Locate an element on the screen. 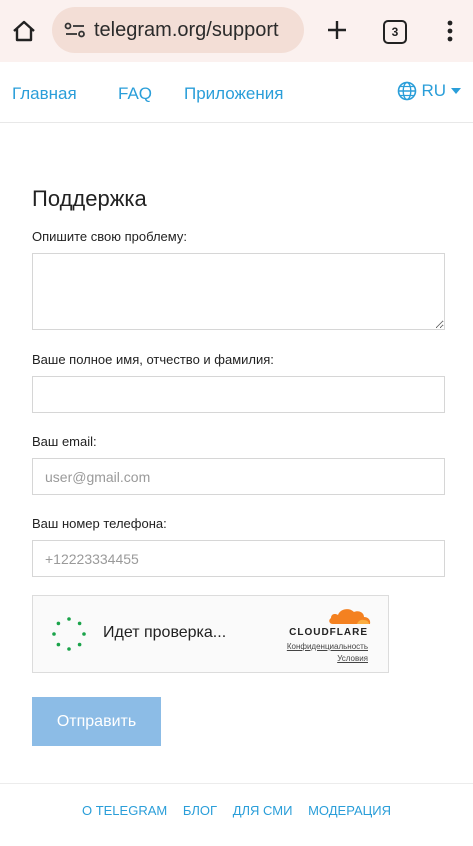  nav-faq-link: FAQ is located at coordinates (135, 94).